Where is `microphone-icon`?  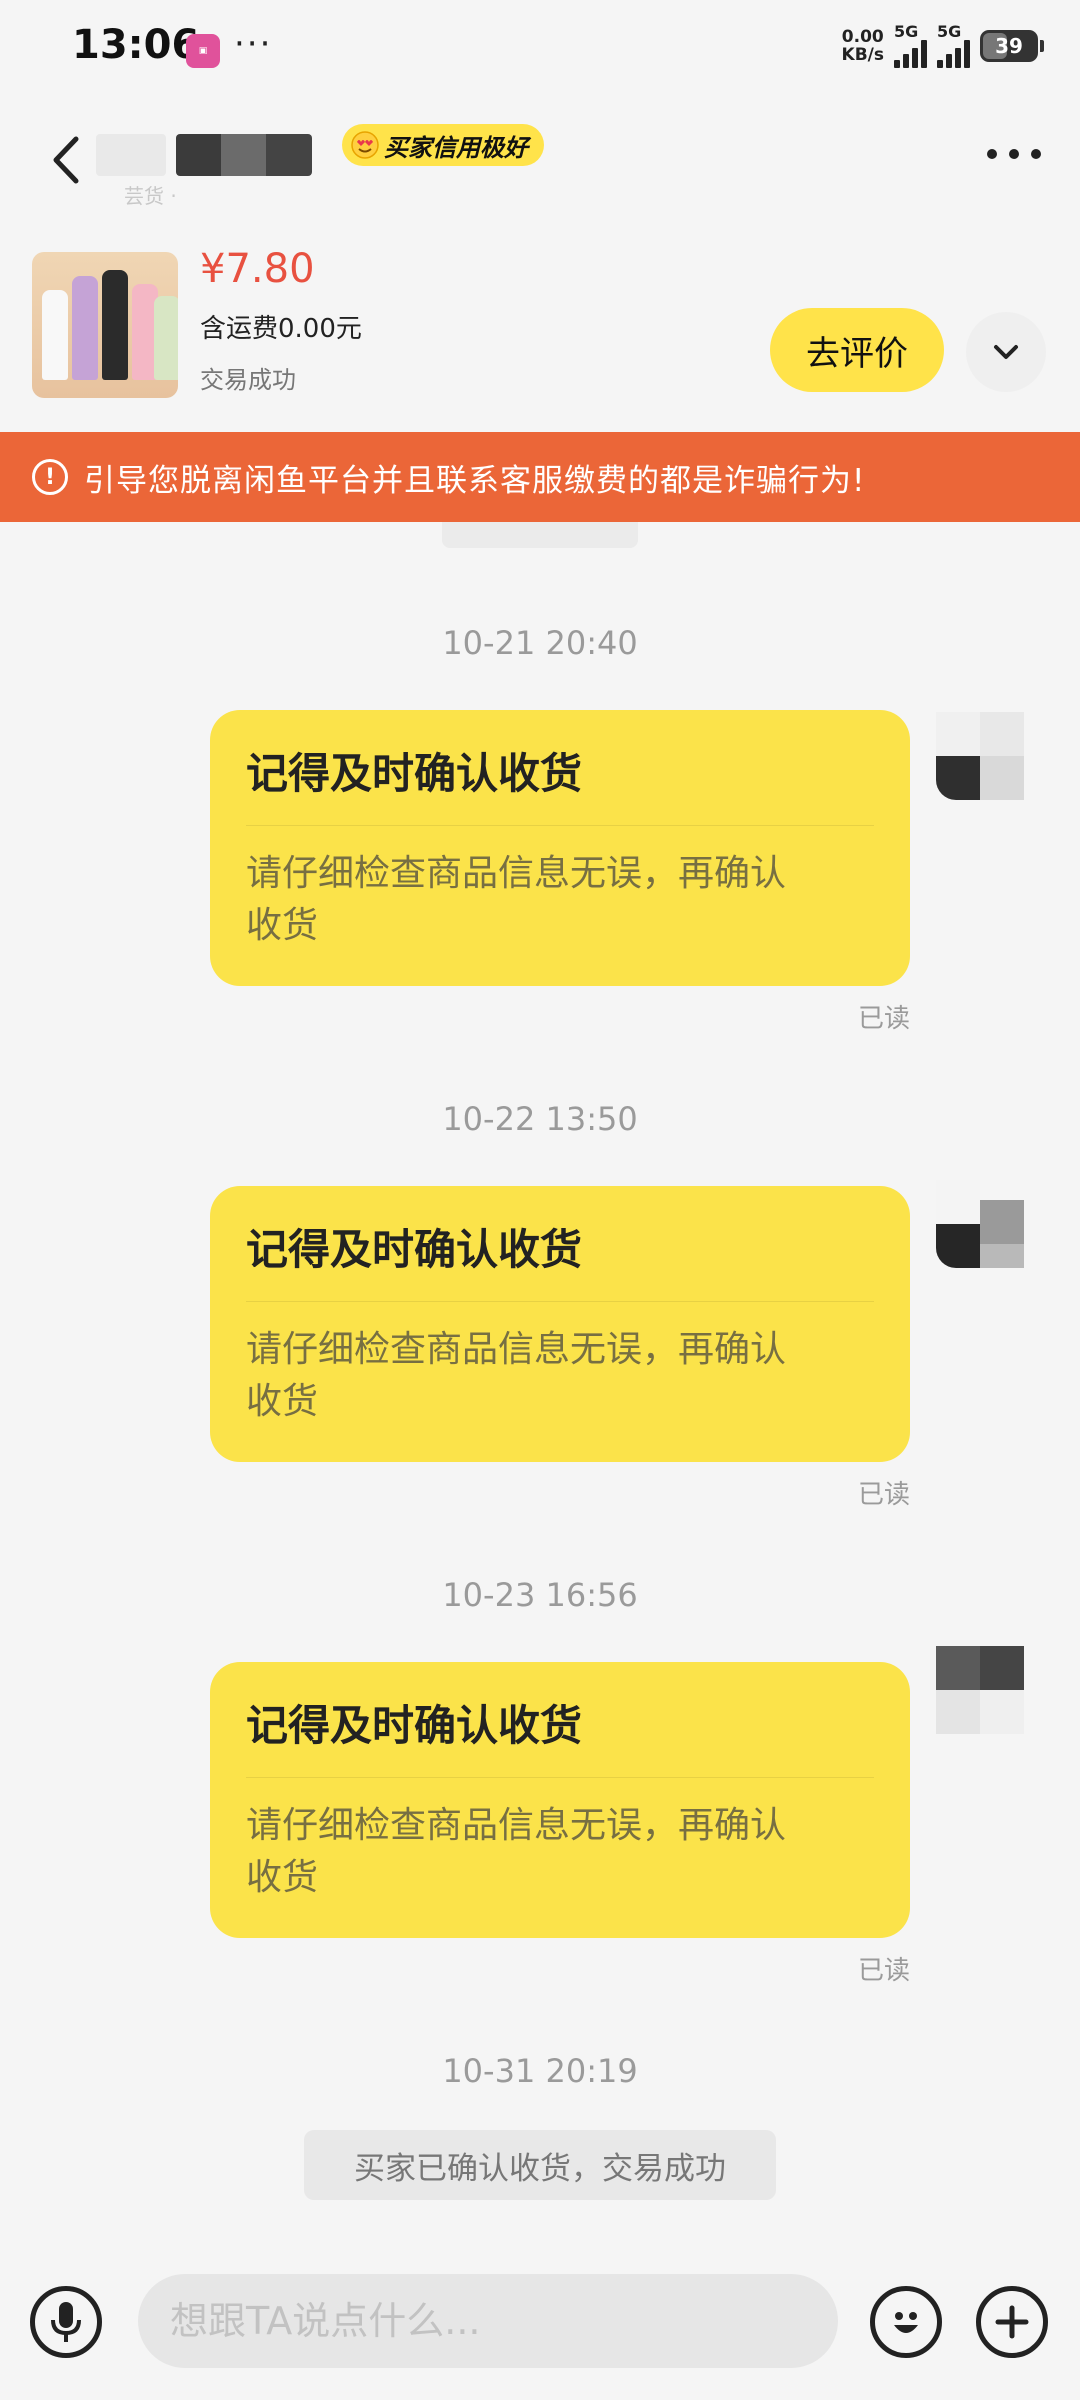
microphone-icon is located at coordinates (66, 2322).